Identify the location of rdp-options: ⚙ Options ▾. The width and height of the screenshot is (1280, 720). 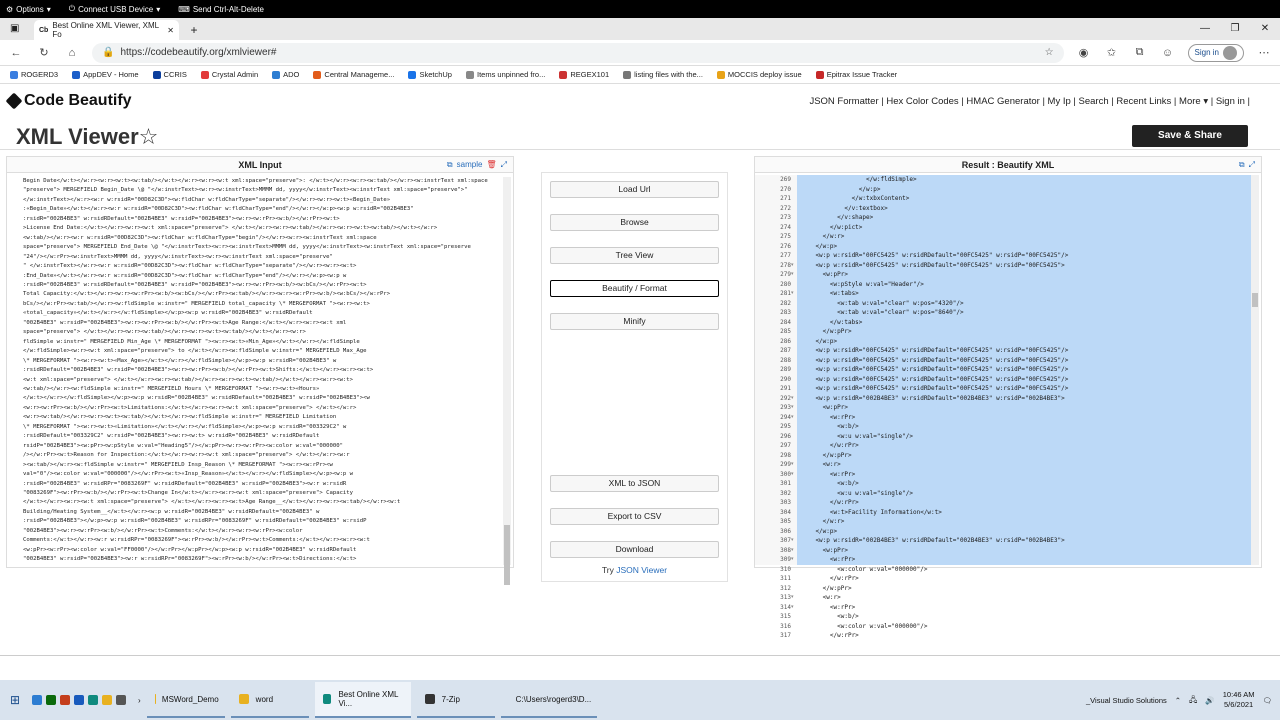
(28, 9).